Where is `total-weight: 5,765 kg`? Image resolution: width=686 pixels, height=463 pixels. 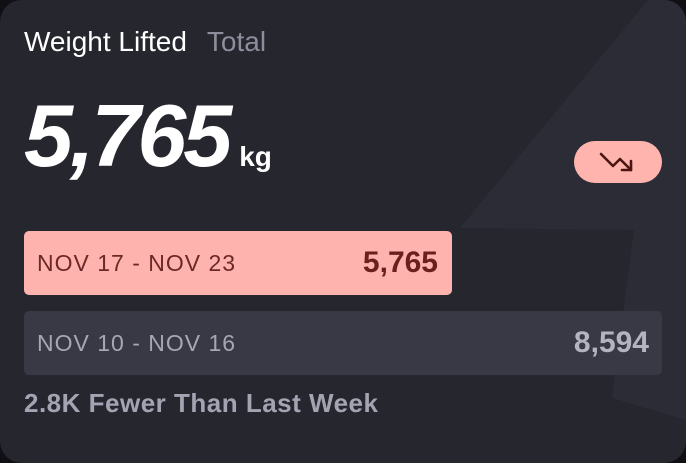 total-weight: 5,765 kg is located at coordinates (148, 136).